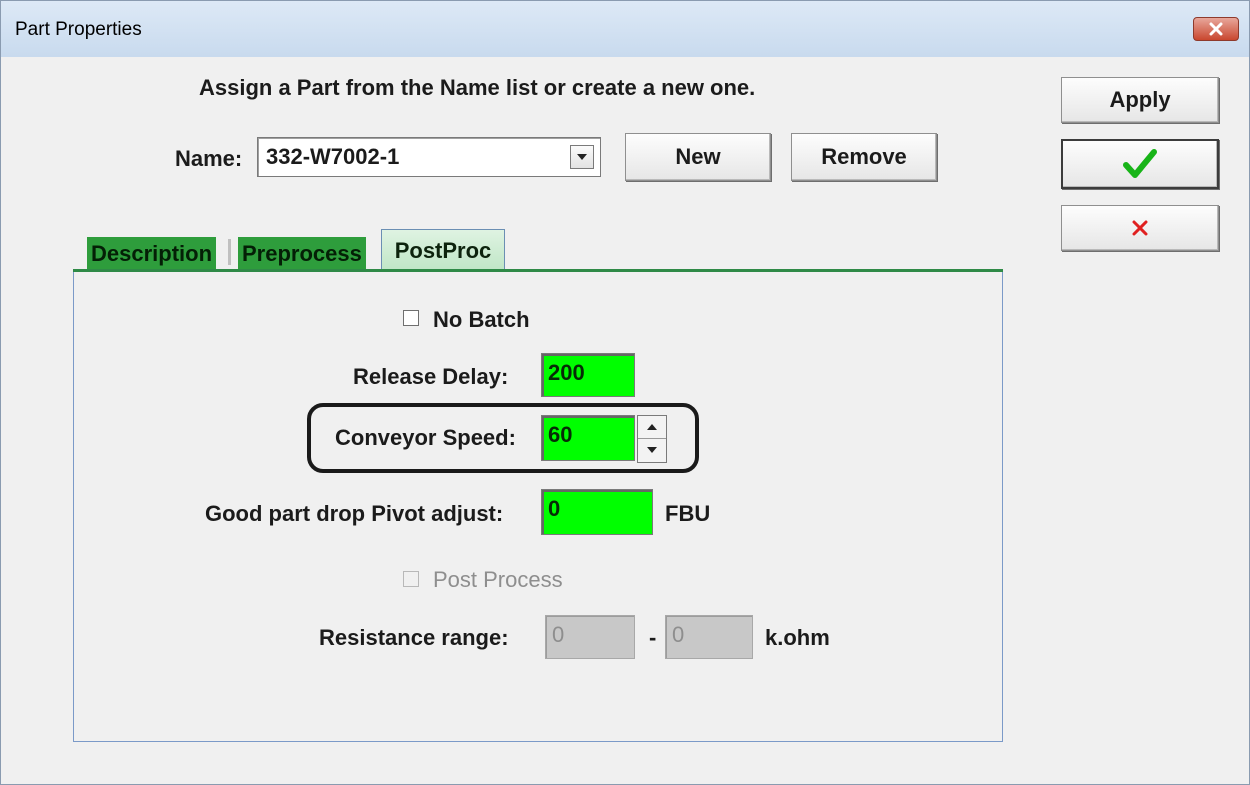 Image resolution: width=1250 pixels, height=785 pixels. I want to click on conveyor-speed-input: 60, so click(588, 438).